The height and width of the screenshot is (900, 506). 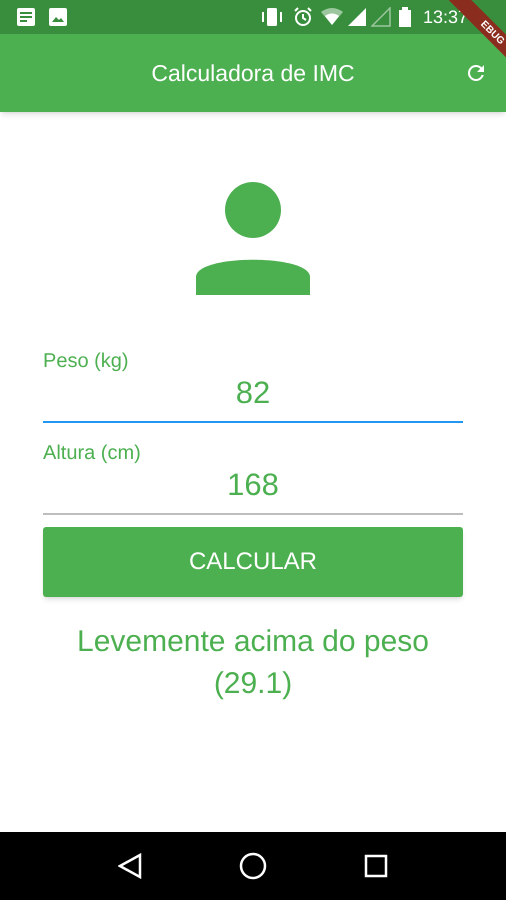 What do you see at coordinates (253, 663) in the screenshot?
I see `result-text: Levemente acima do peso (29.1)` at bounding box center [253, 663].